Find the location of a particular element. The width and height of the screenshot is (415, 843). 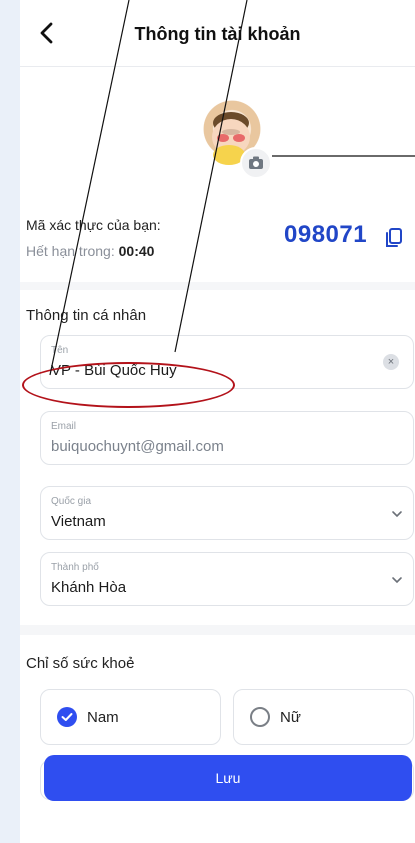

country-label: Quốc gia is located at coordinates (71, 501).